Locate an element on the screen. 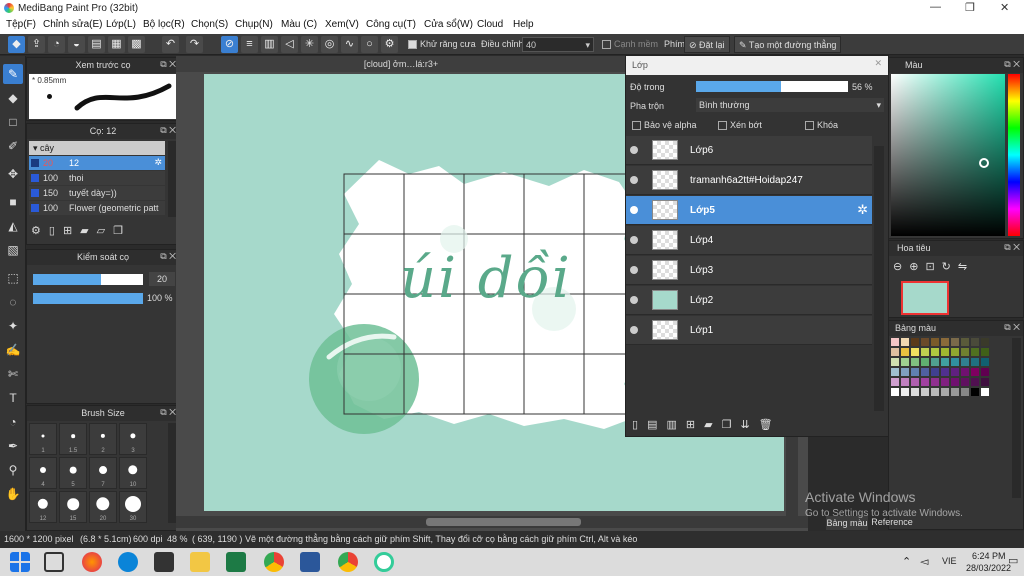  edge-icon is located at coordinates (128, 562).